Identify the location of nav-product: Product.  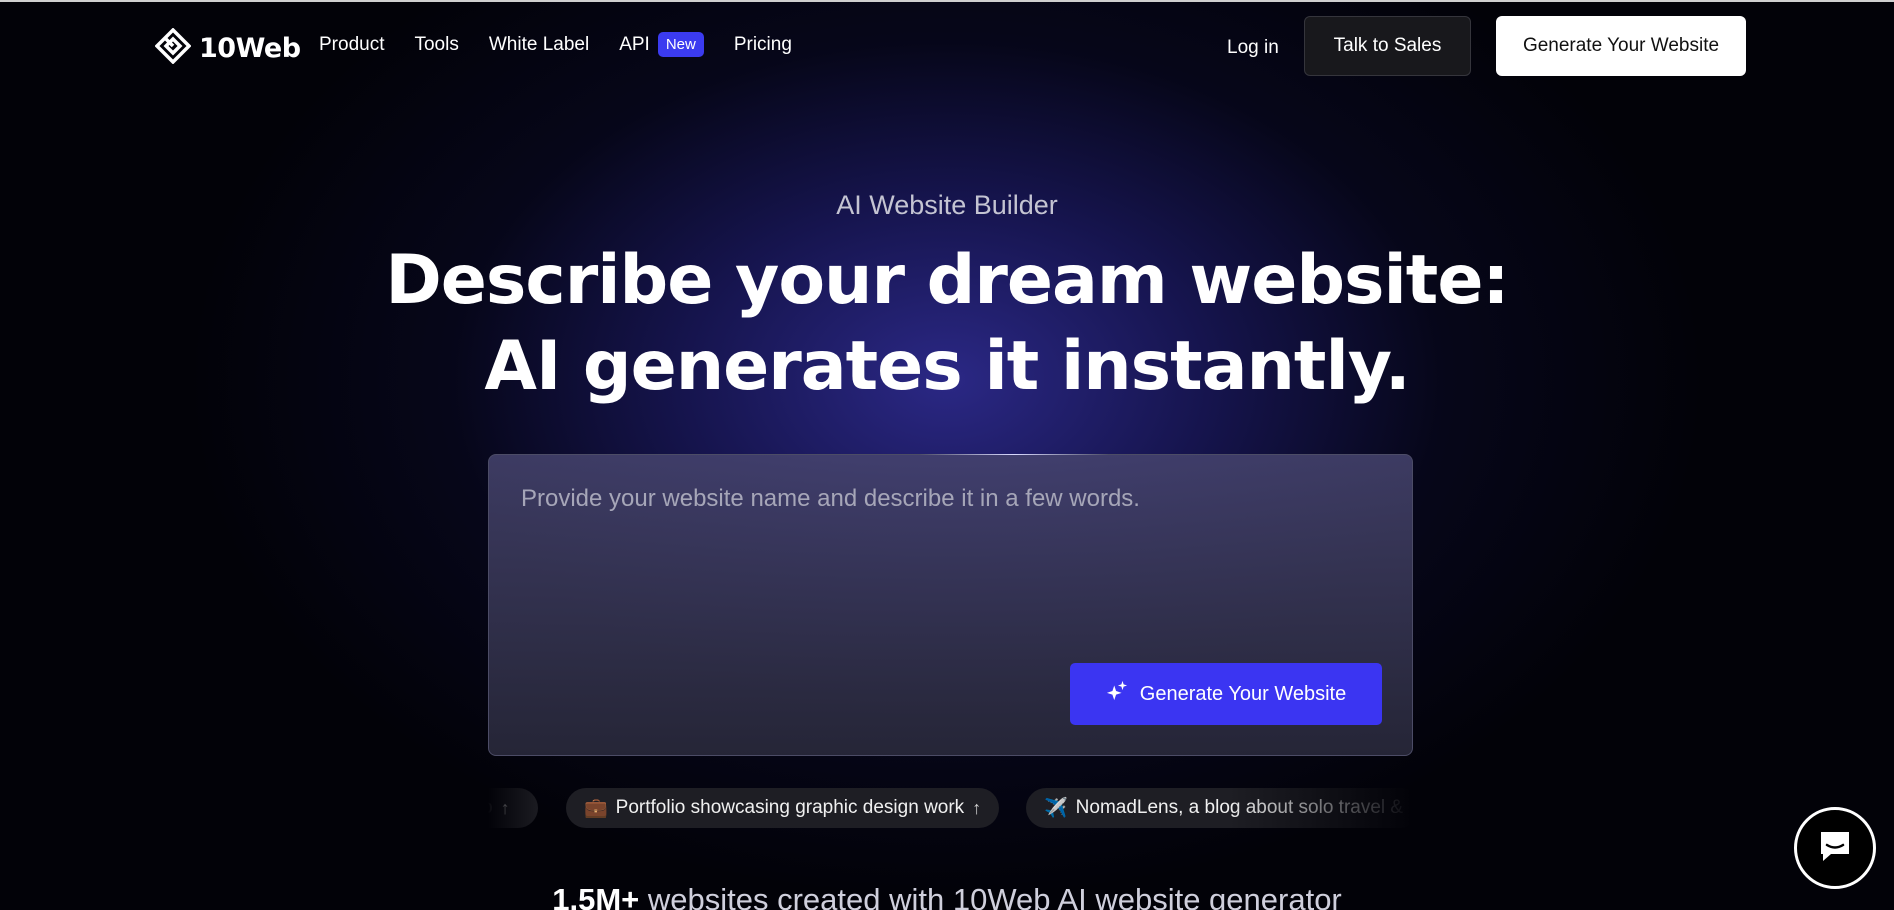
(351, 45).